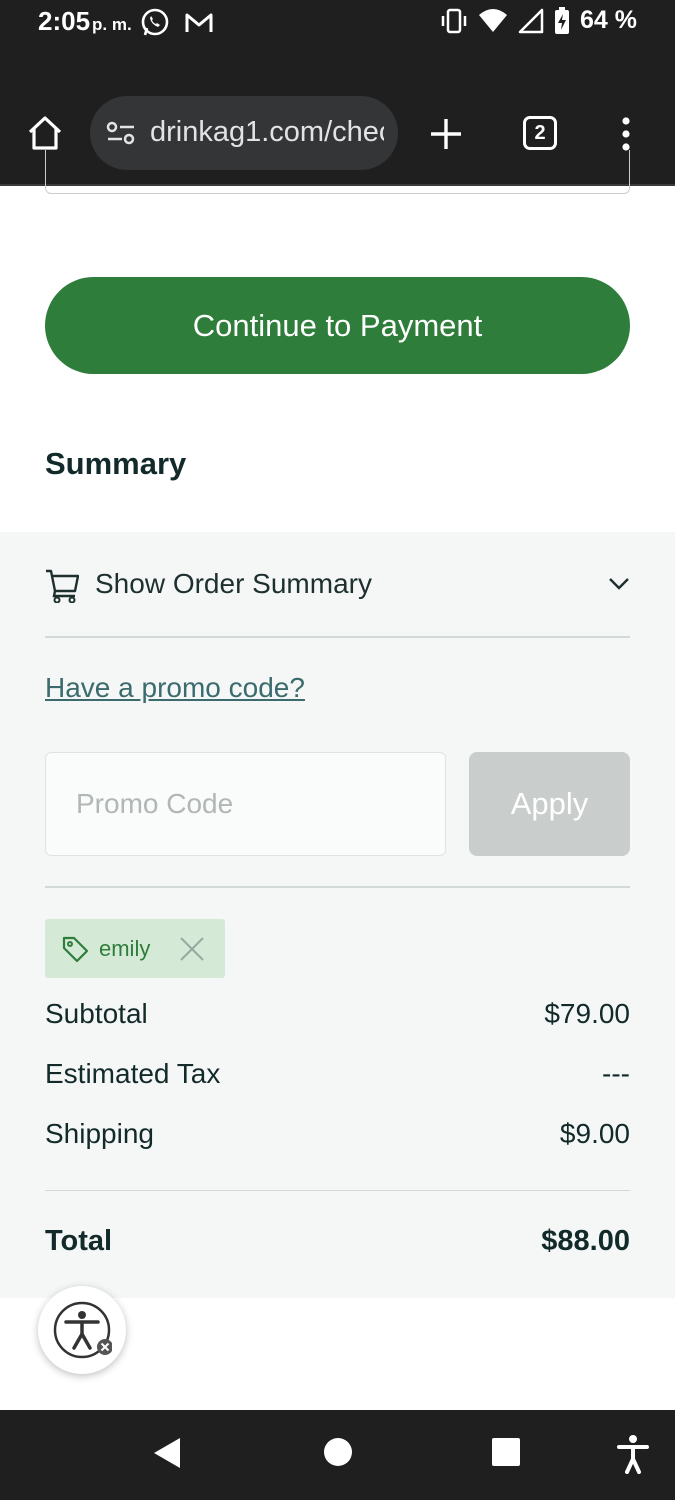  Describe the element at coordinates (79, 1241) in the screenshot. I see `total-label: Total` at that location.